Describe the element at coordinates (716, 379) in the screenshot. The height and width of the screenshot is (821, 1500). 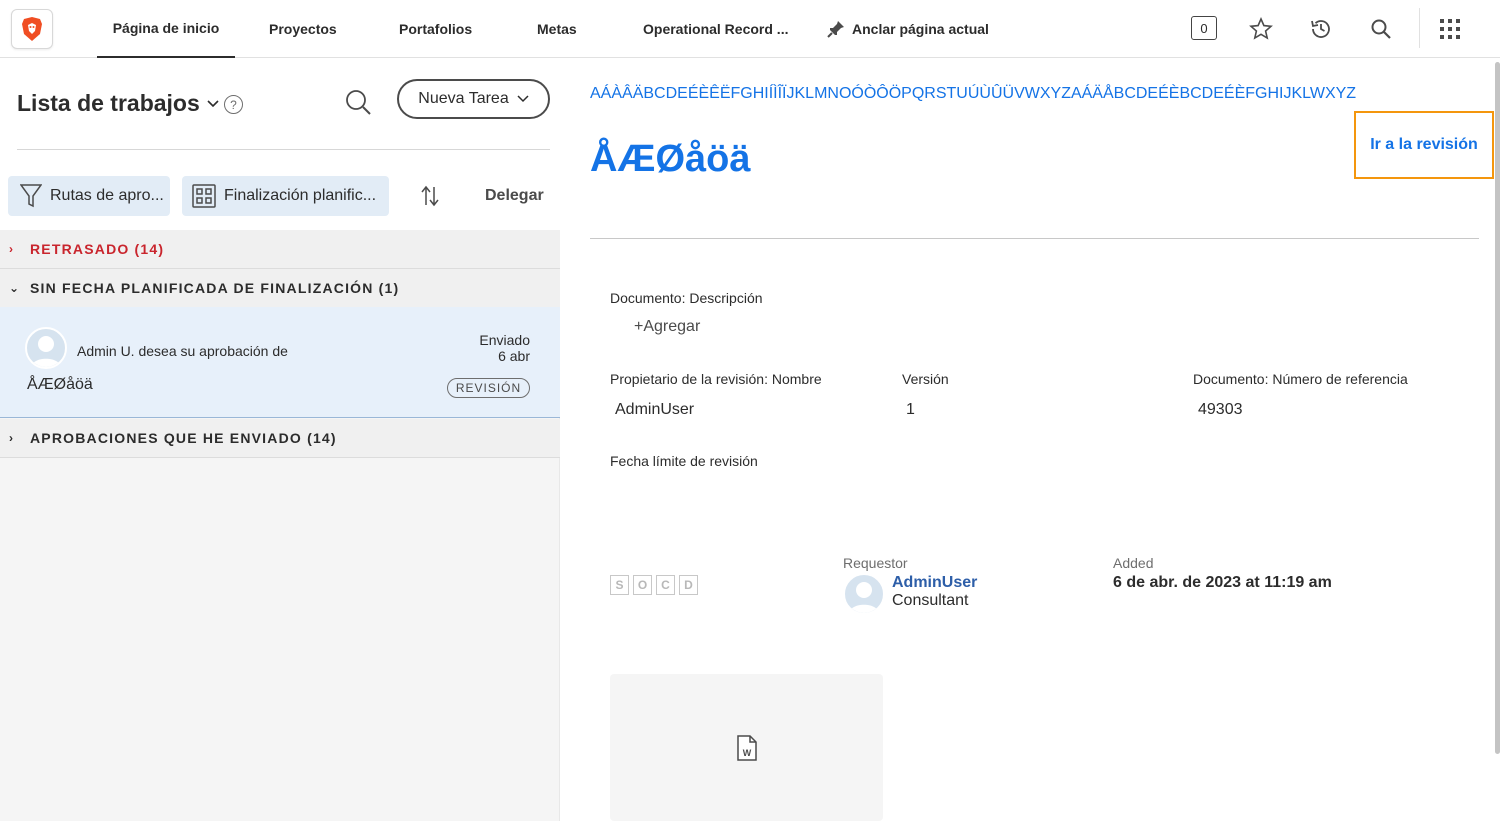
I see `review-owner-label: Propietario de la revisión: Nombre` at that location.